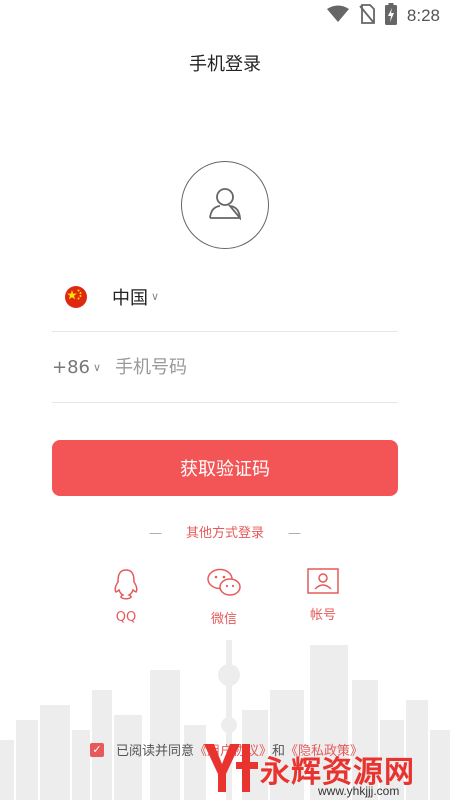 The image size is (450, 800). Describe the element at coordinates (97, 749) in the screenshot. I see `agree-checkbox: ✓` at that location.